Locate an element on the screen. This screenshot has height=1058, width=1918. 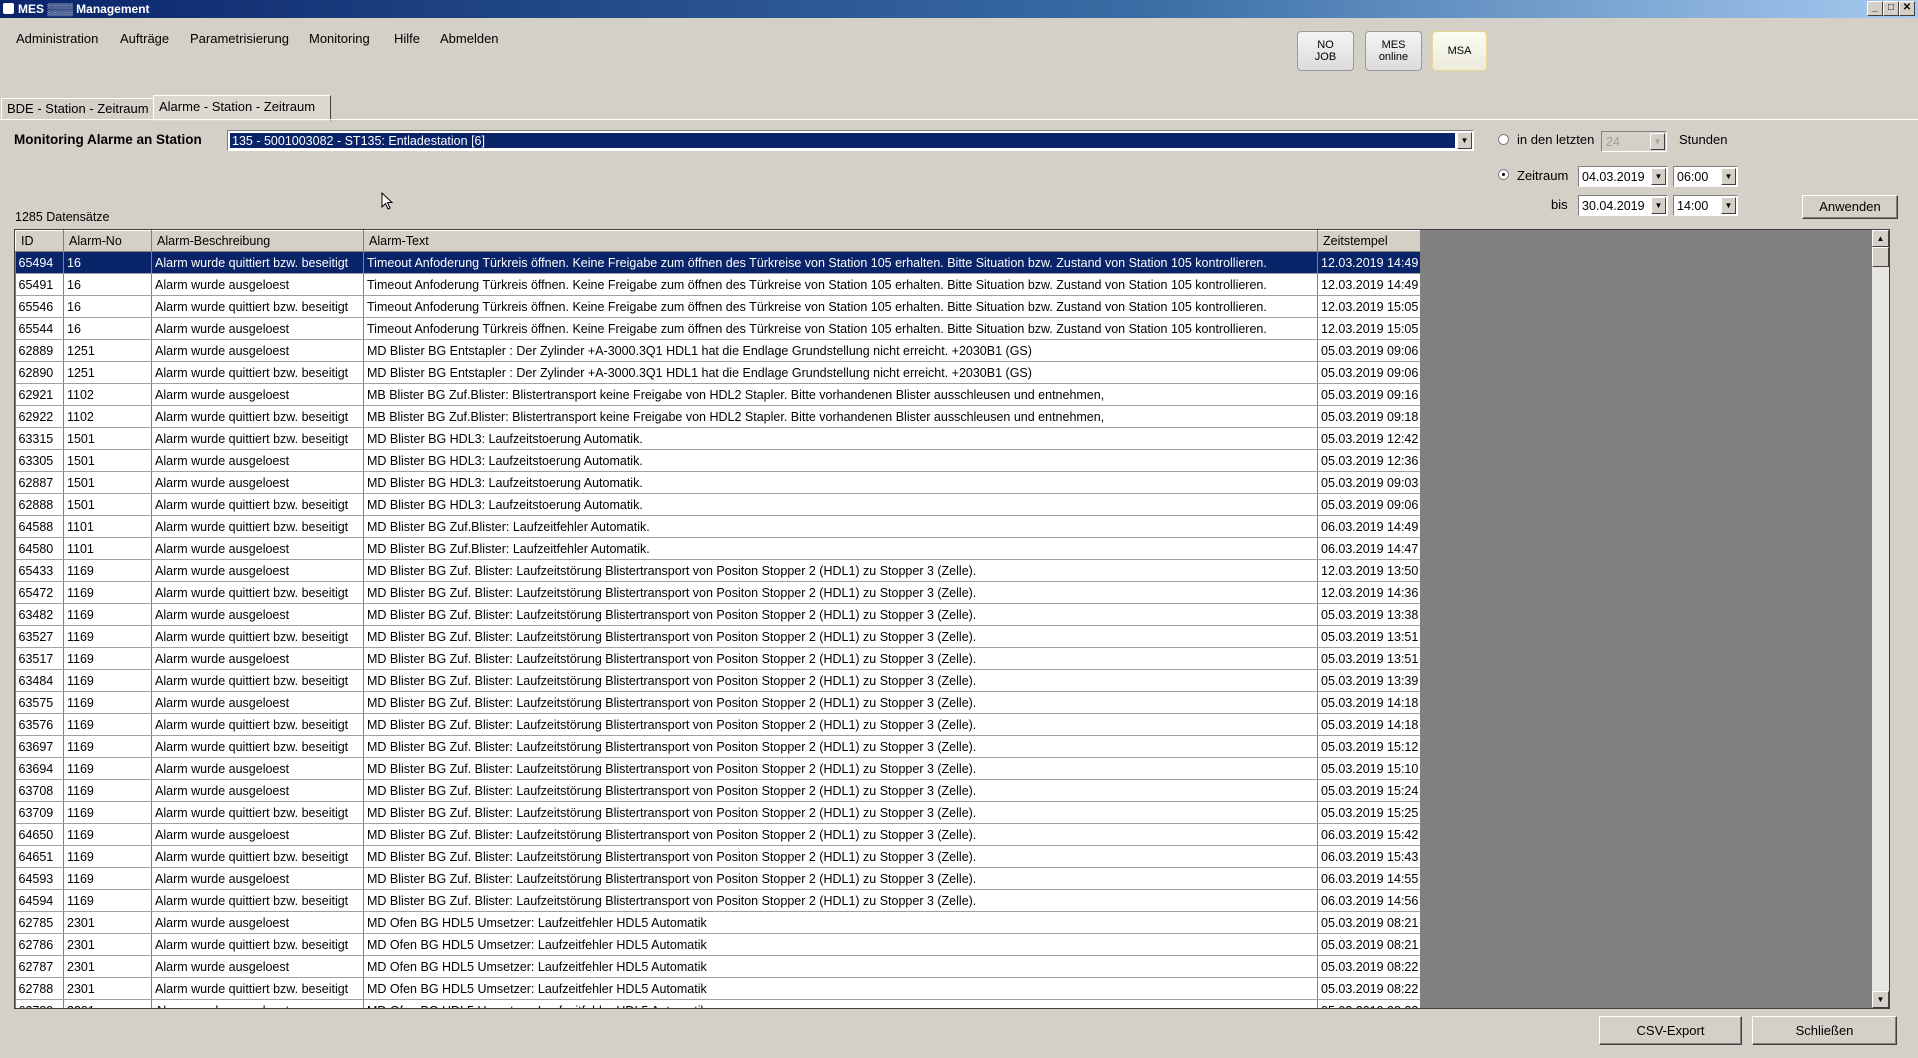
radio-last-hours is located at coordinates (1503, 139).